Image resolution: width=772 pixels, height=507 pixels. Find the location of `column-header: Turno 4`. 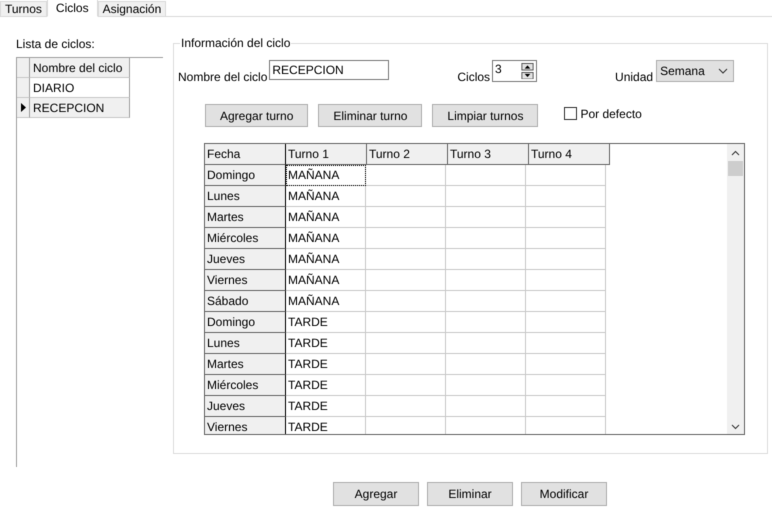

column-header: Turno 4 is located at coordinates (569, 154).